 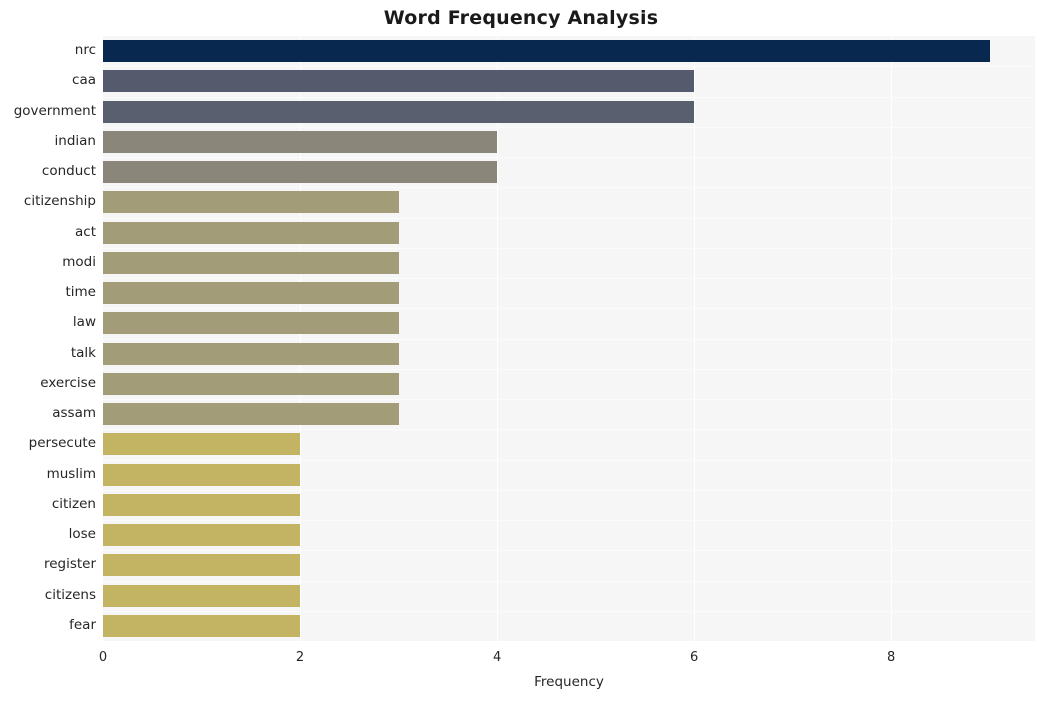 What do you see at coordinates (83, 352) in the screenshot?
I see `y-tick-label: talk` at bounding box center [83, 352].